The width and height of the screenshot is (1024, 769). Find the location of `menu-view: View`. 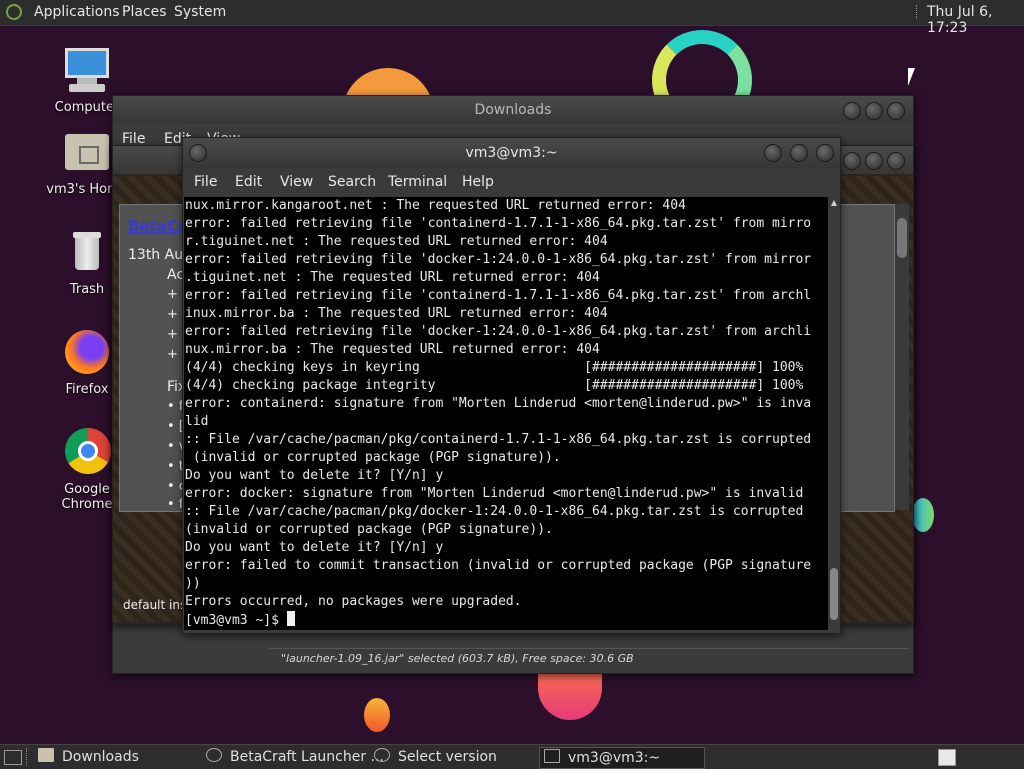

menu-view: View is located at coordinates (296, 182).